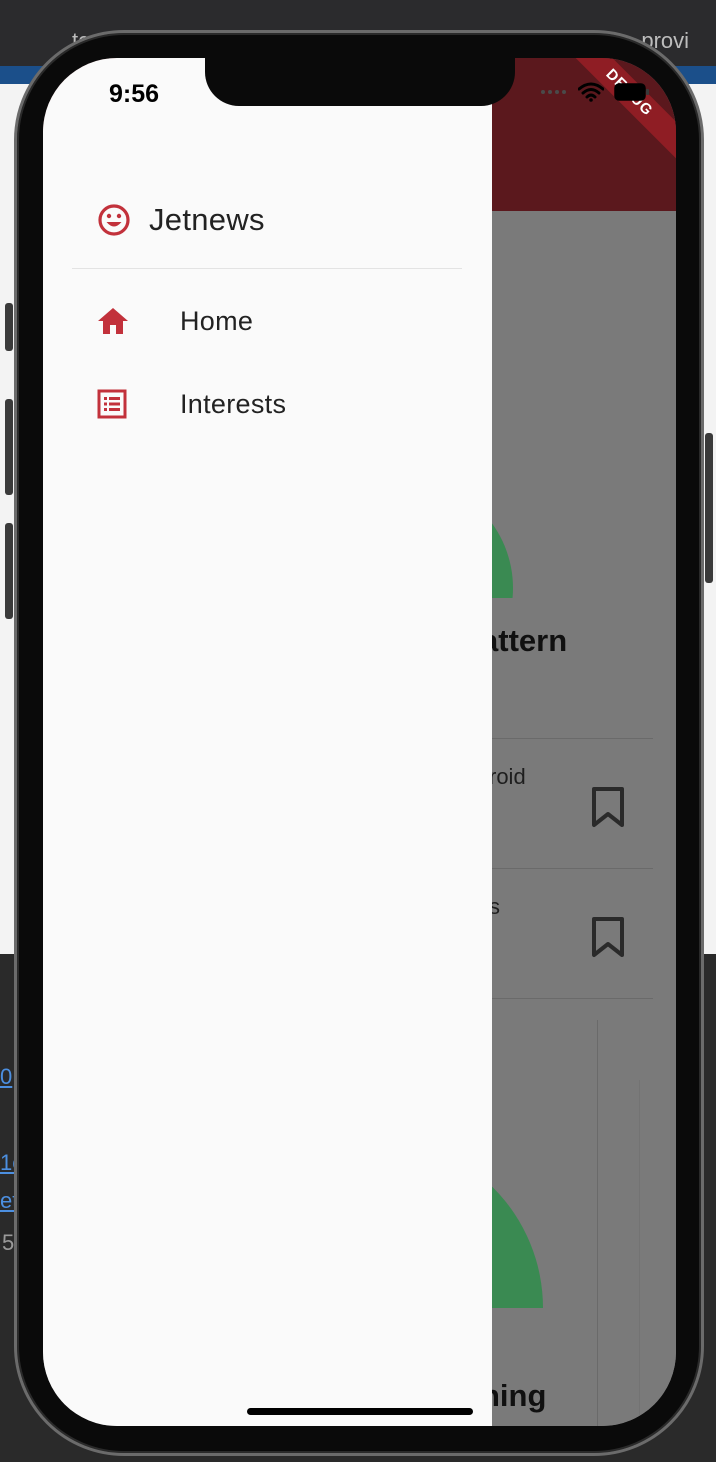 The width and height of the screenshot is (716, 1462). Describe the element at coordinates (6, 1077) in the screenshot. I see `ide-console-link: 0` at that location.